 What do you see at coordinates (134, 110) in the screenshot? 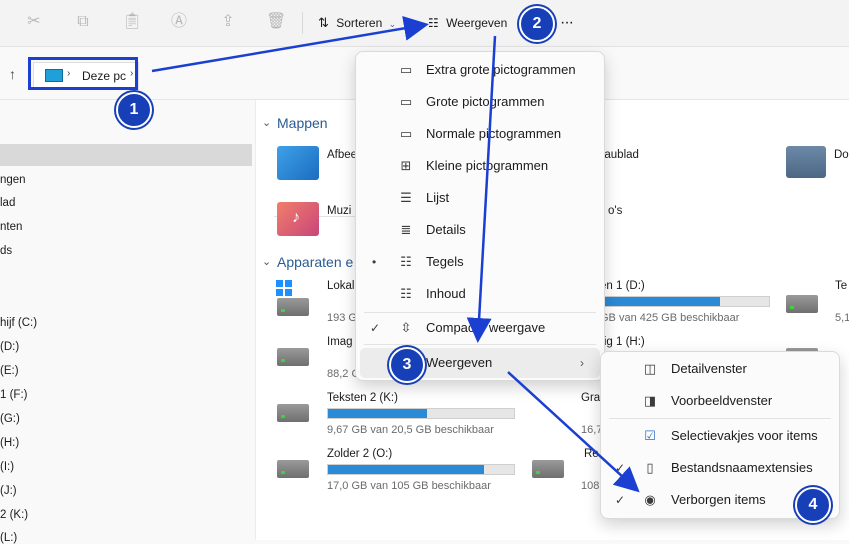
I see `step-badge-1: 1` at bounding box center [134, 110].